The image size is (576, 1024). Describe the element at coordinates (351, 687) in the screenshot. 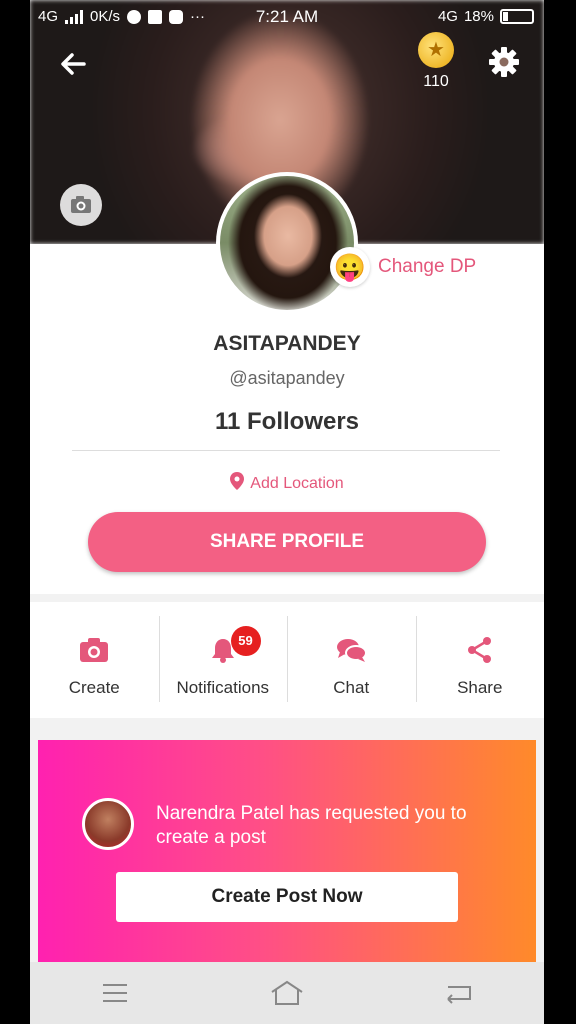

I see `chat-label: Chat` at that location.